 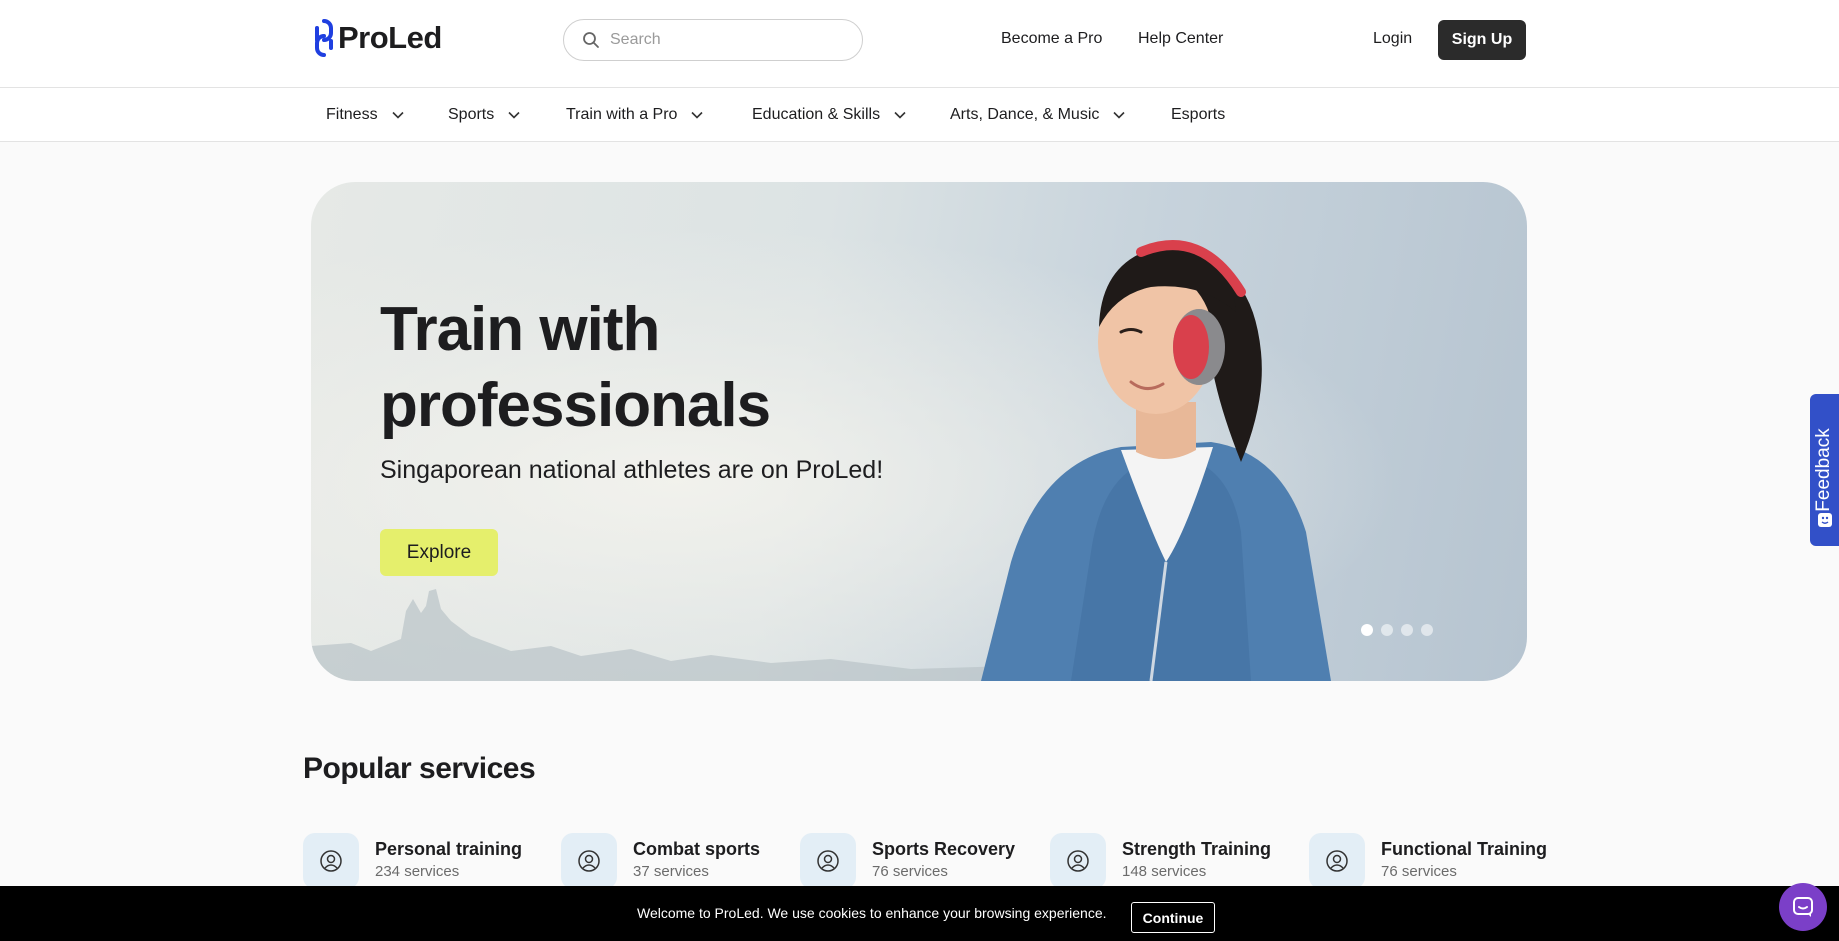 I want to click on category-education-skills: Education & Skills, so click(x=829, y=115).